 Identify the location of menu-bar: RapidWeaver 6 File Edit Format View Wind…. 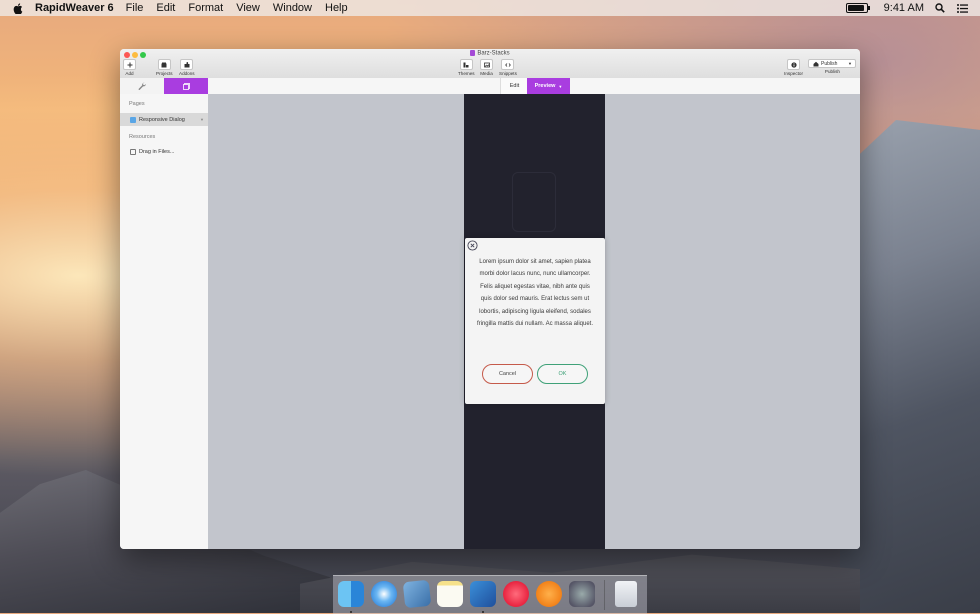
(490, 8).